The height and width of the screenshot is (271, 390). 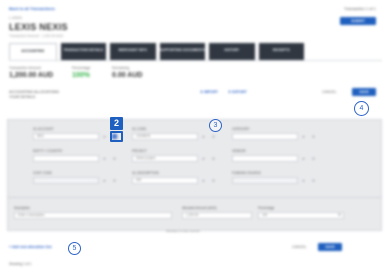 I want to click on export-label: EXPORT, so click(x=239, y=92).